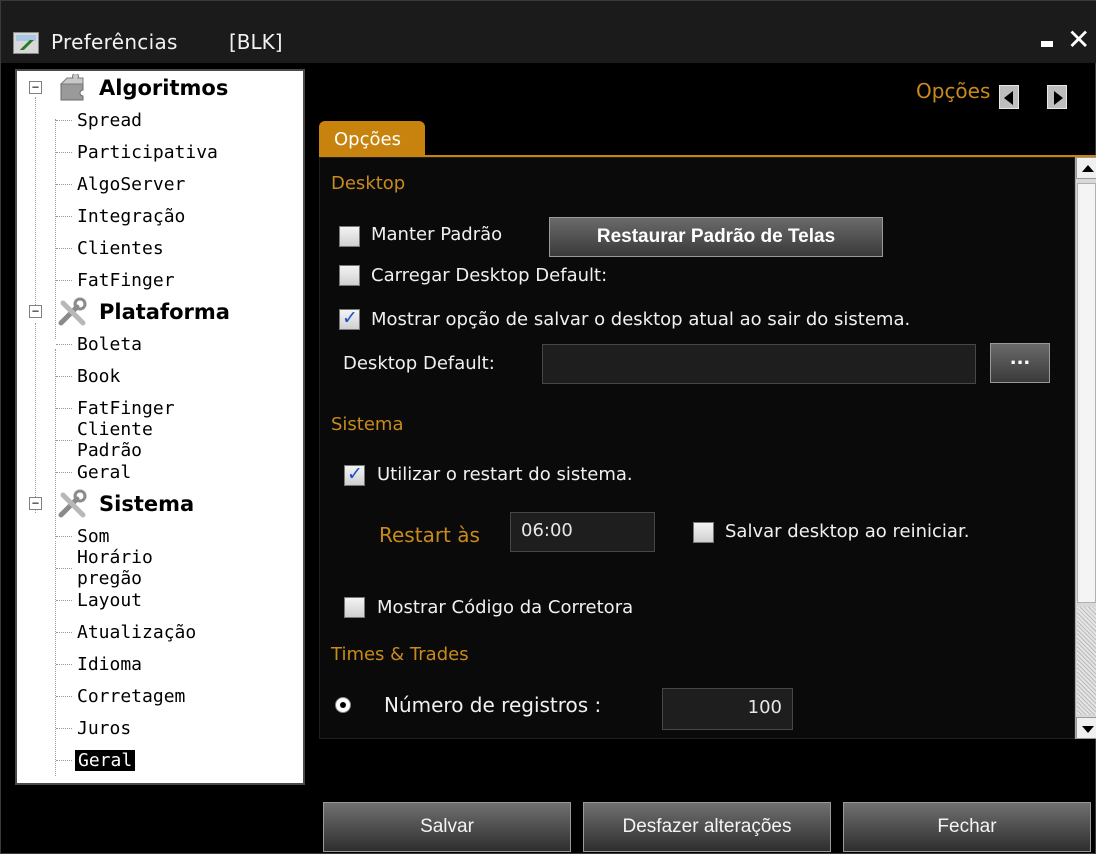 This screenshot has width=1096, height=854. Describe the element at coordinates (703, 532) in the screenshot. I see `salvar-desktop-checkbox` at that location.